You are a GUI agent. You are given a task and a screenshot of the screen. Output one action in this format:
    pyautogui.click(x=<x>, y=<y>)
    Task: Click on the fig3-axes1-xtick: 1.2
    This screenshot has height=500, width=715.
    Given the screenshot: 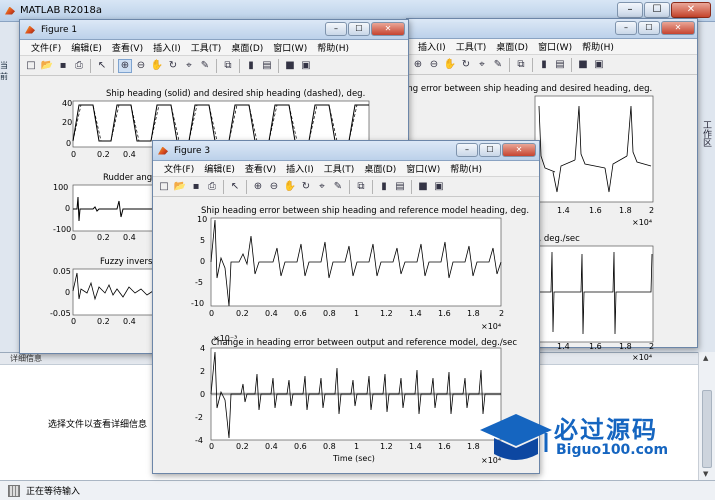 What is the action you would take?
    pyautogui.click(x=386, y=313)
    